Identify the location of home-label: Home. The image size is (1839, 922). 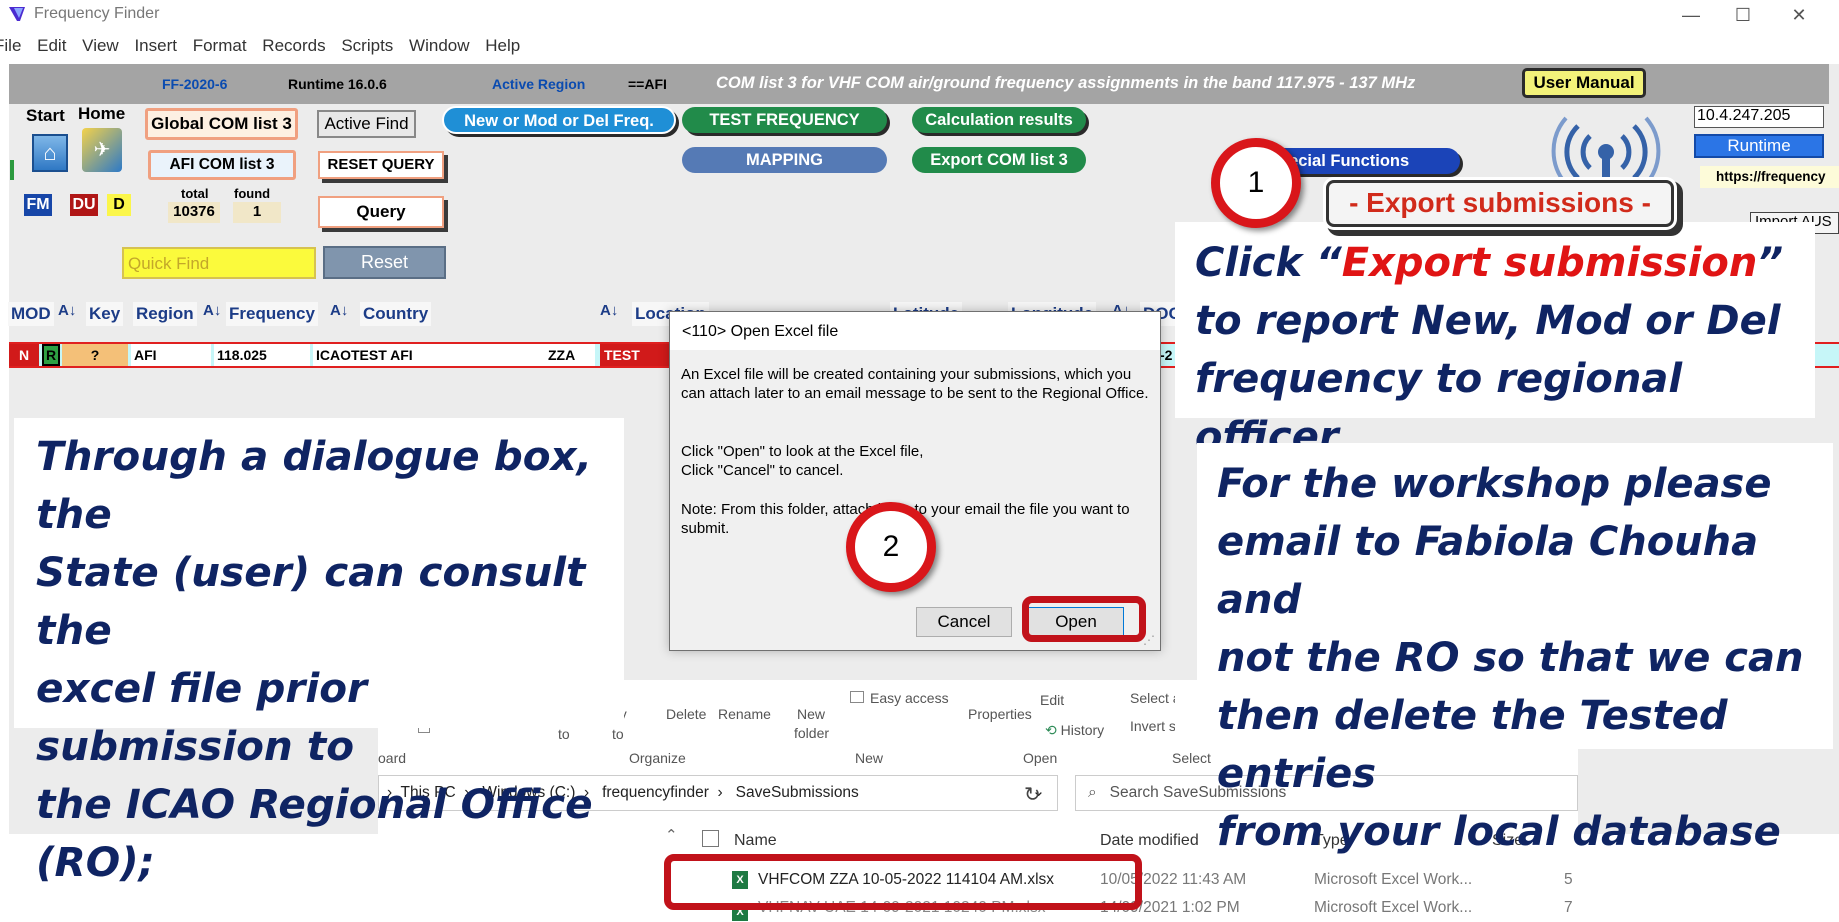
(102, 113).